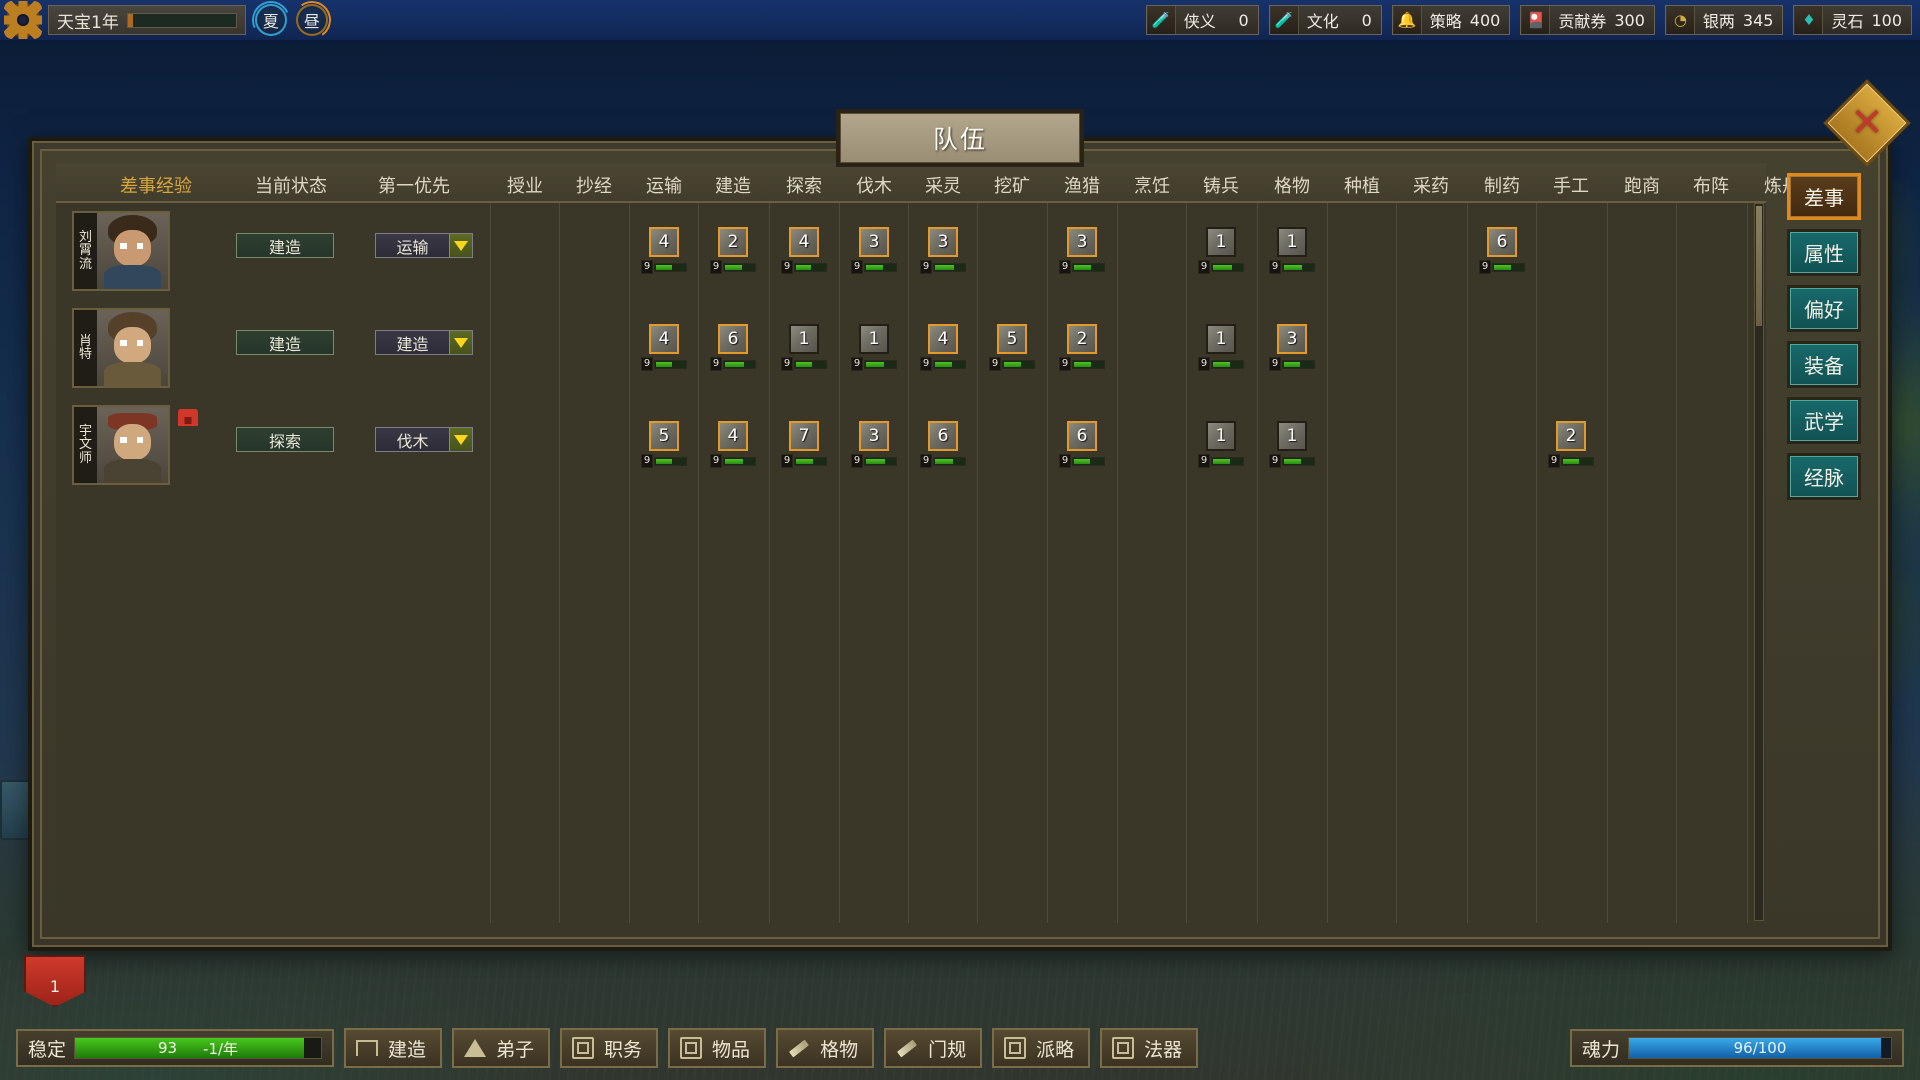 Image resolution: width=1920 pixels, height=1080 pixels. I want to click on resource-1: 🧪 文化 0, so click(1325, 20).